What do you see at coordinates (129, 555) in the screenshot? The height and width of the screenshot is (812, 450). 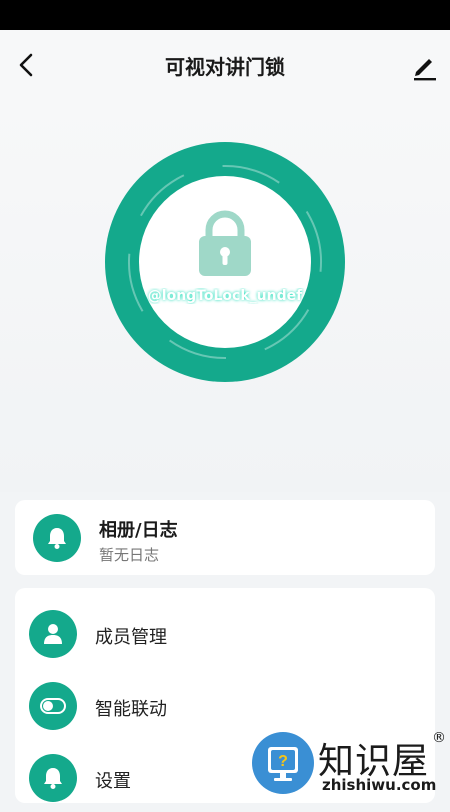 I see `album-subtitle: 暂无日志` at bounding box center [129, 555].